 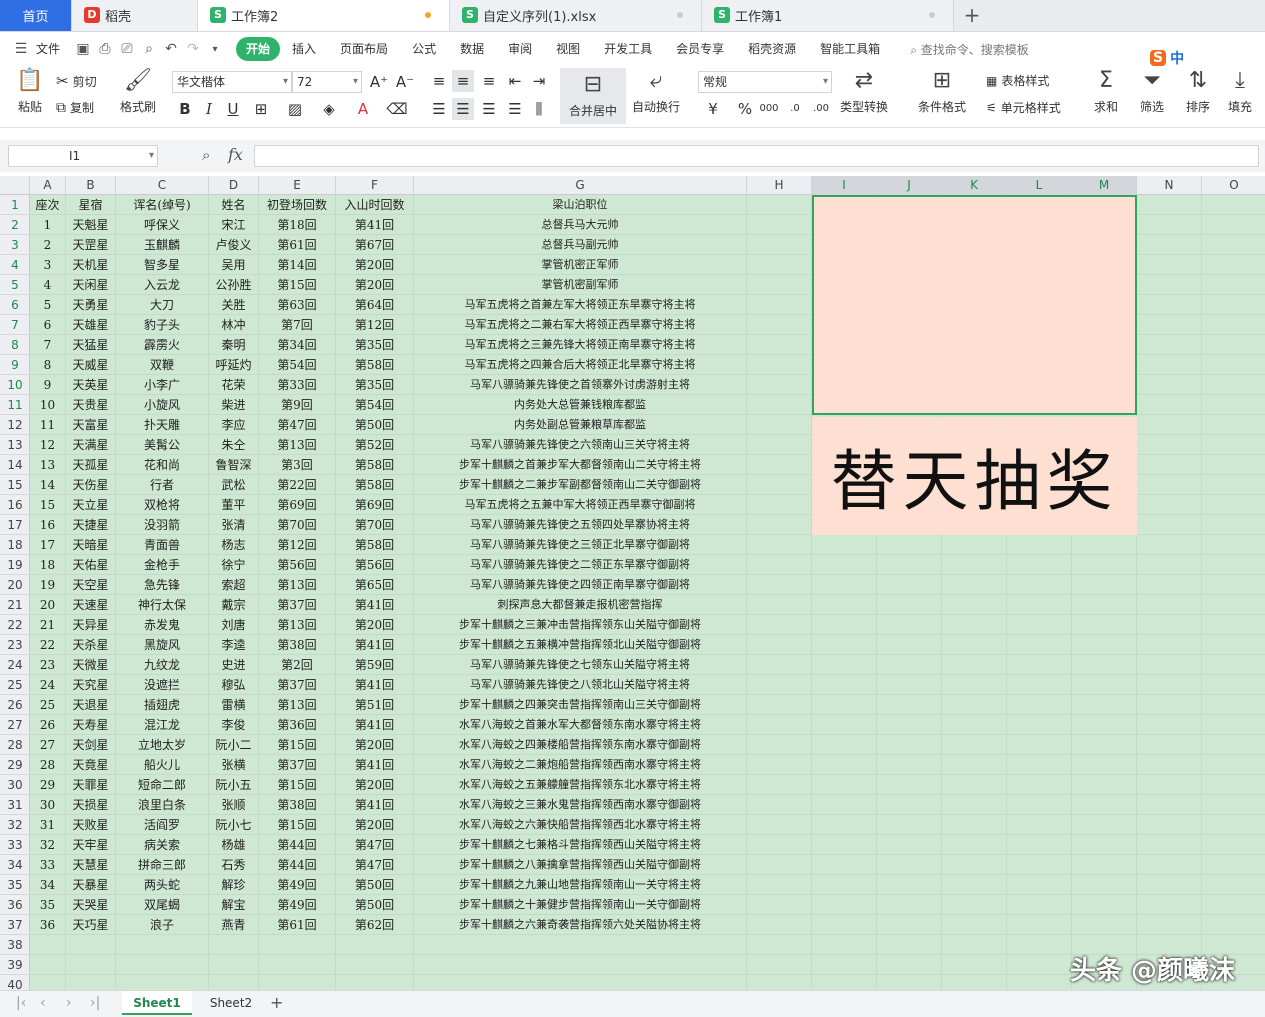 I want to click on cell: 19, so click(x=48, y=585).